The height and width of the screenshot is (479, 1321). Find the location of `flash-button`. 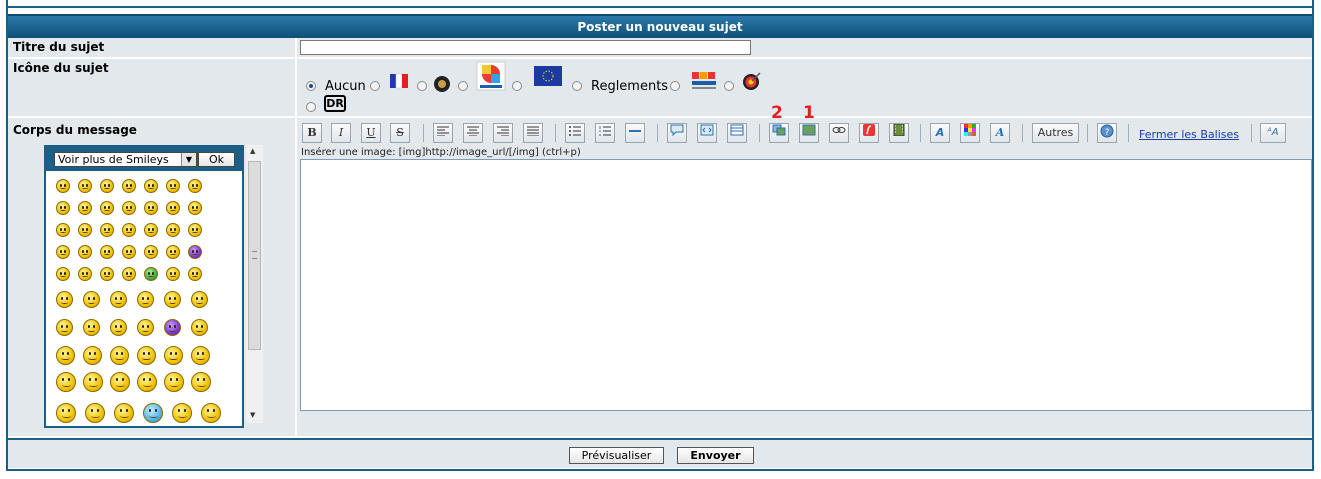

flash-button is located at coordinates (869, 133).